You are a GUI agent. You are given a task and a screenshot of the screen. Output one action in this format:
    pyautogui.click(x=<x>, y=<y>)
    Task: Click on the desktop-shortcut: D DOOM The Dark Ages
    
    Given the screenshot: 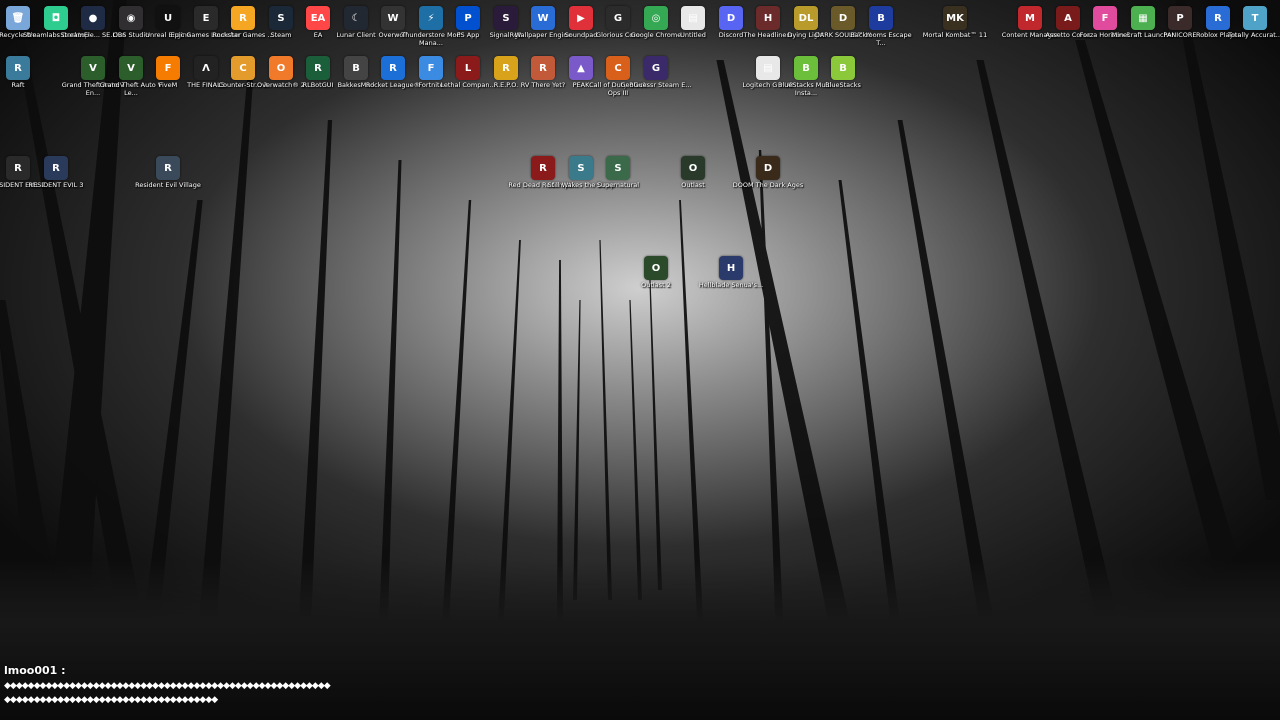 What is the action you would take?
    pyautogui.click(x=768, y=200)
    